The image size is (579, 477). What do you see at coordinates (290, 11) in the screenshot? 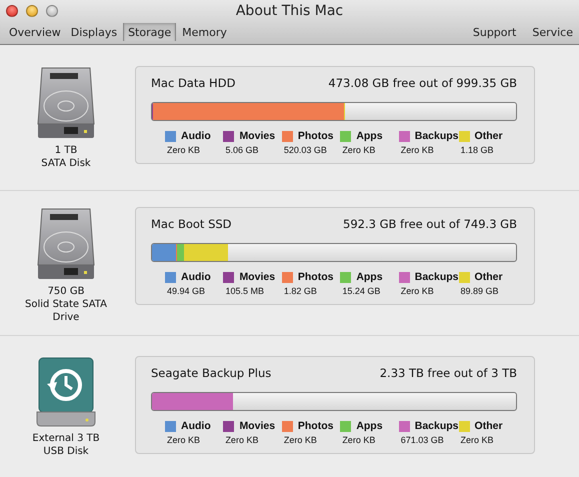
I see `window-title: About This Mac` at bounding box center [290, 11].